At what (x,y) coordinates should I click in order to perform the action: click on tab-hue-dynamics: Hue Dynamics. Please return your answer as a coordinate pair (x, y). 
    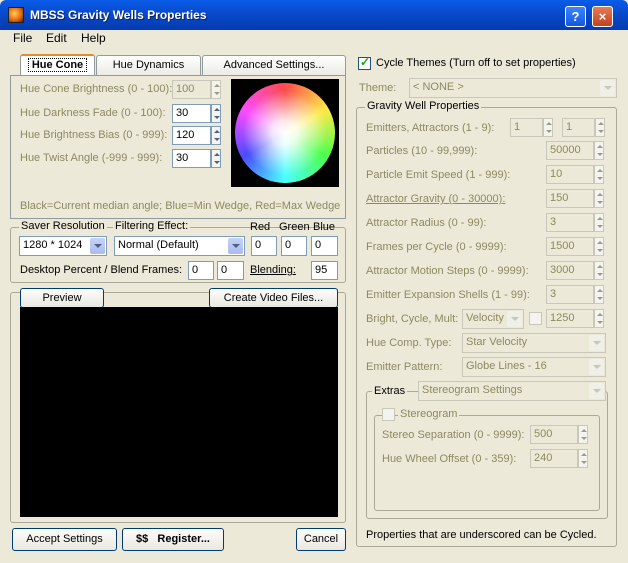
    Looking at the image, I should click on (148, 65).